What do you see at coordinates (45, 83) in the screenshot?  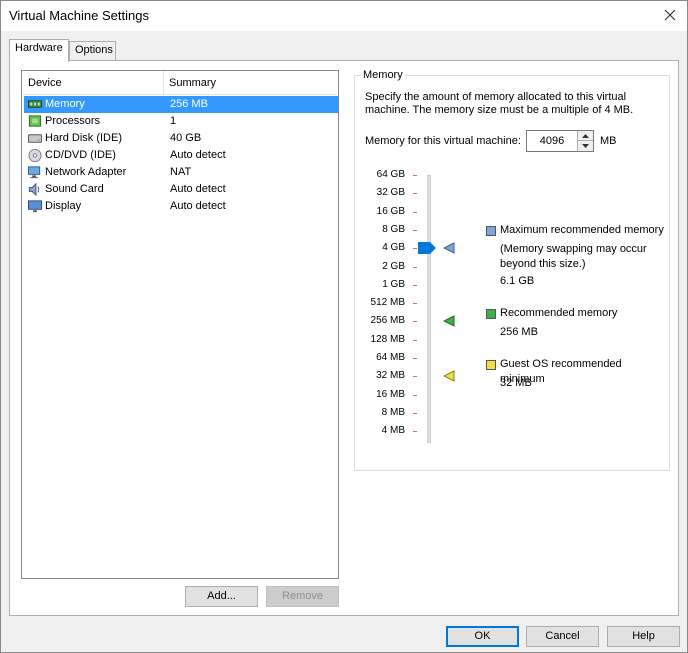 I see `column-header-device: Device` at bounding box center [45, 83].